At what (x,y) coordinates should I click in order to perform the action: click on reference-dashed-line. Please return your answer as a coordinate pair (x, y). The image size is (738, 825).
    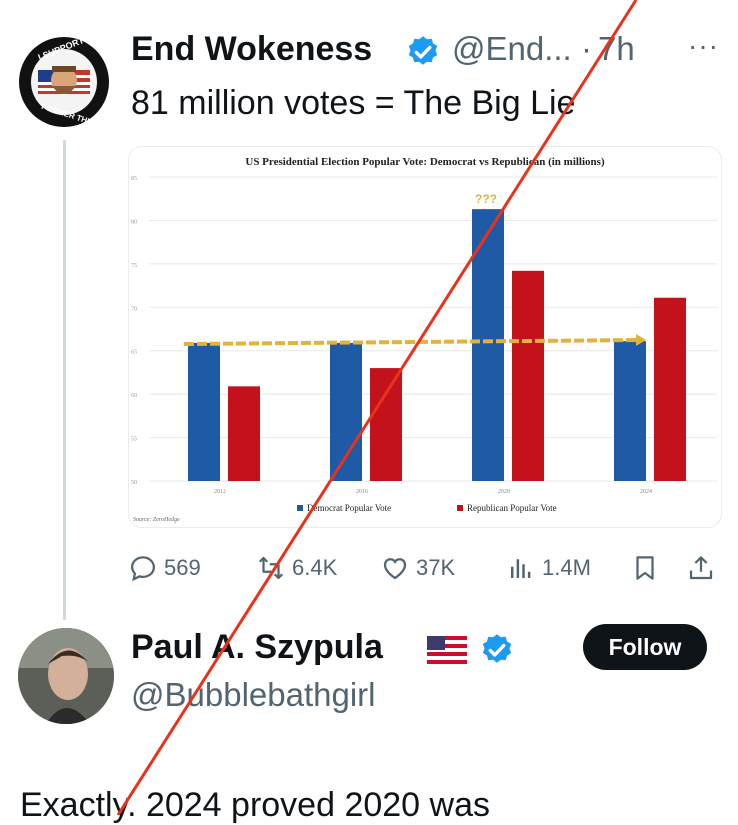
    Looking at the image, I should click on (410, 342).